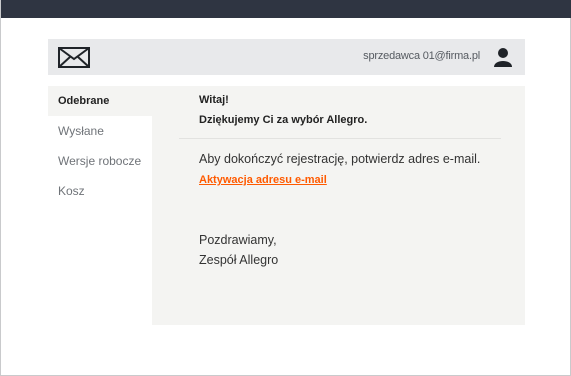 This screenshot has height=376, width=571. What do you see at coordinates (283, 120) in the screenshot?
I see `message-thanks: Dziękujemy Ci za wybór Allegro.` at bounding box center [283, 120].